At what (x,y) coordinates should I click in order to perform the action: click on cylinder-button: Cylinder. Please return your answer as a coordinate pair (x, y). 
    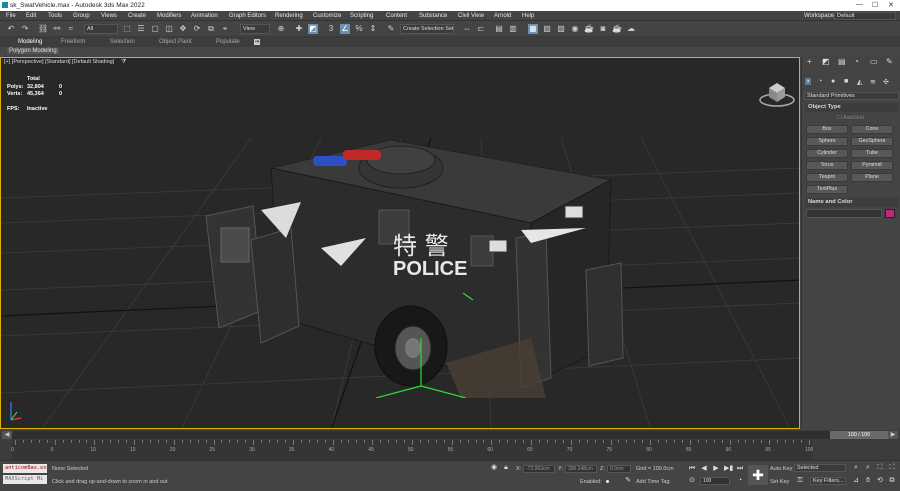
    Looking at the image, I should click on (827, 153).